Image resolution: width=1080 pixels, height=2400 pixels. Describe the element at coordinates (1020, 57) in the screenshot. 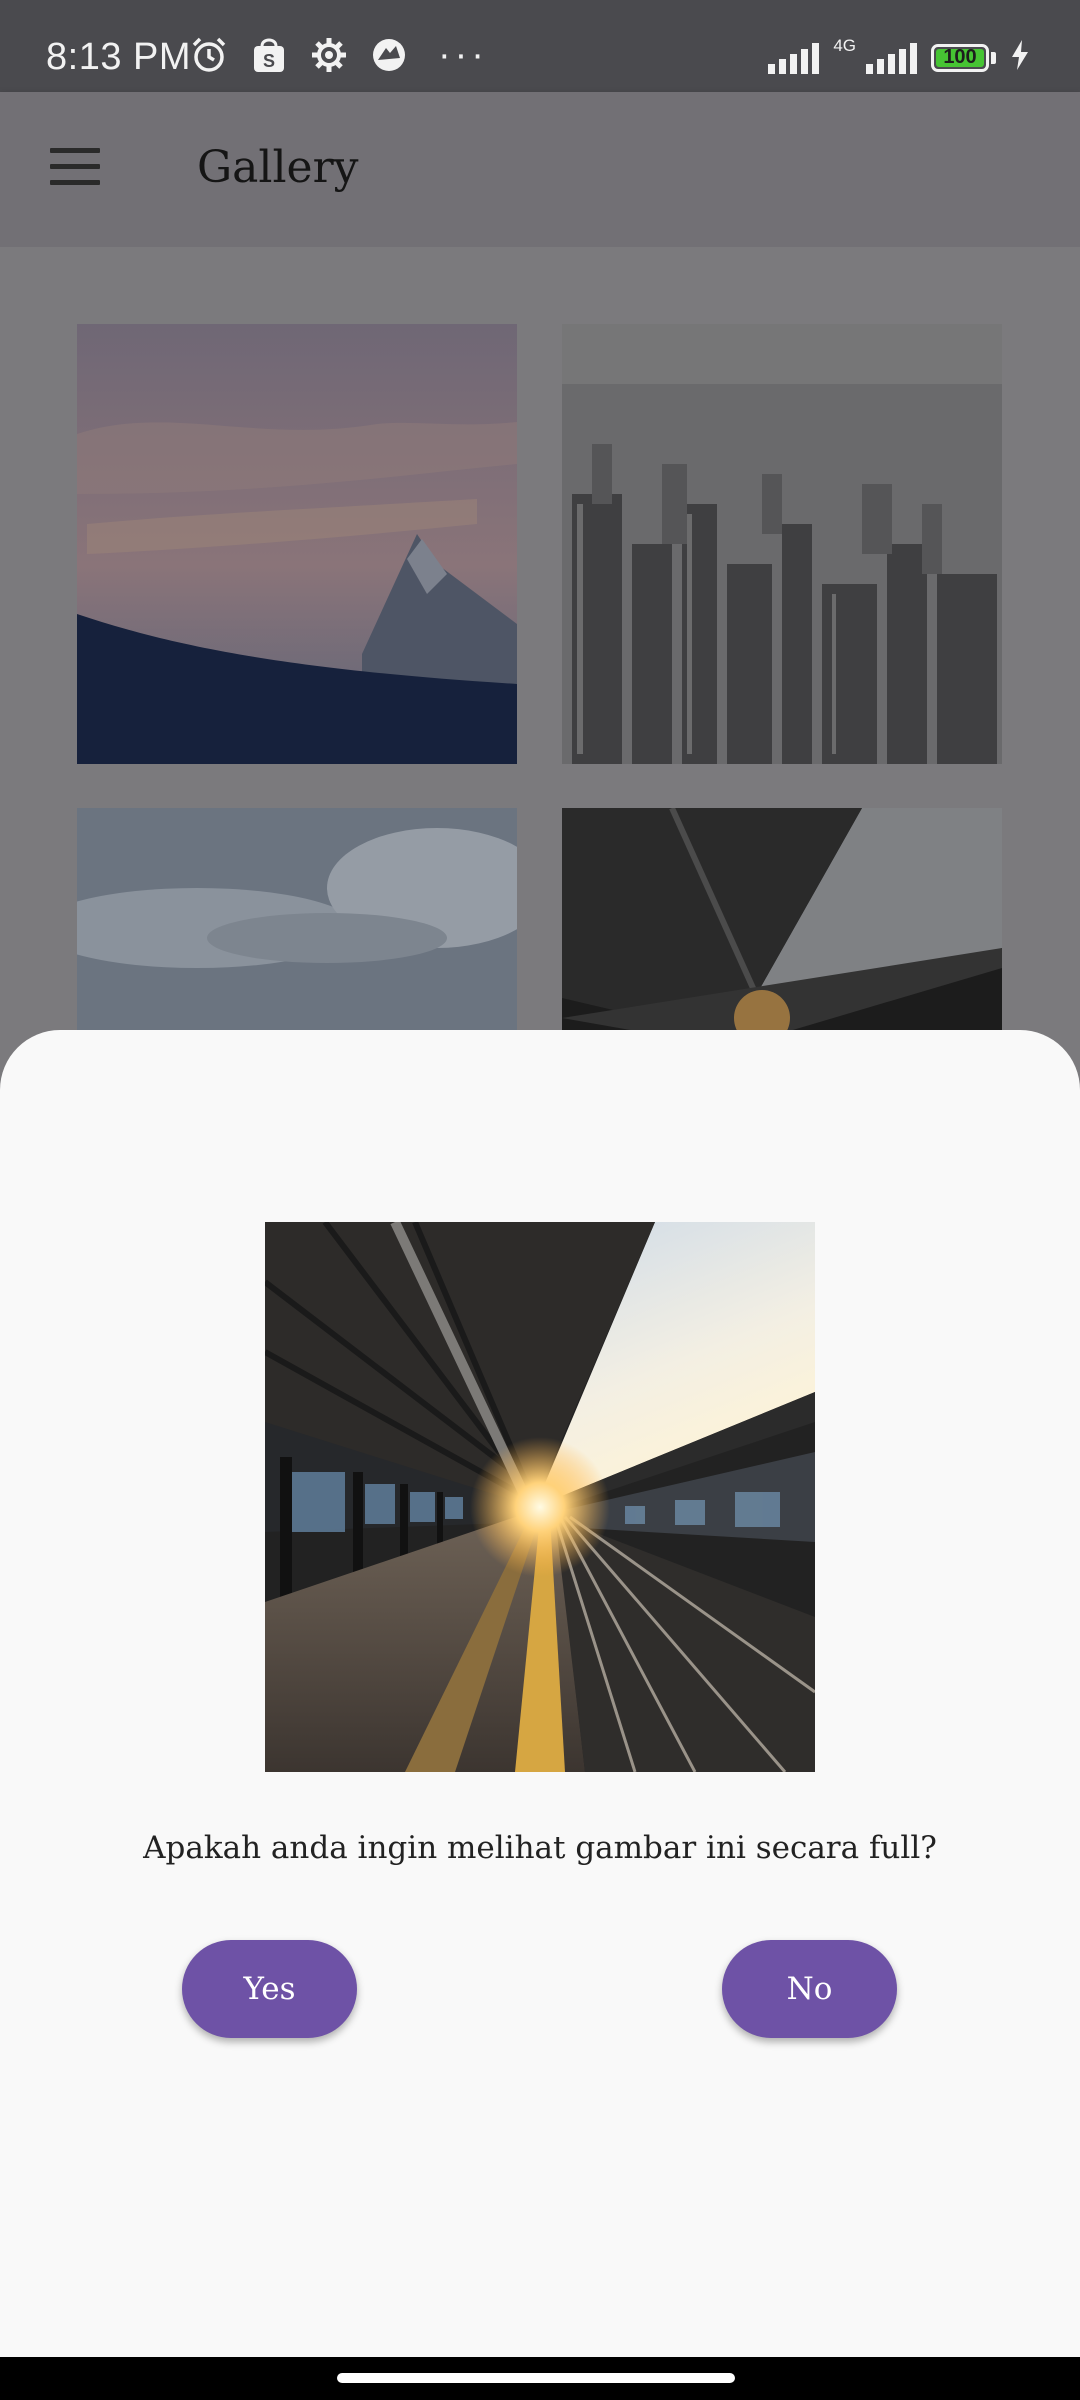

I see `charging-icon` at that location.